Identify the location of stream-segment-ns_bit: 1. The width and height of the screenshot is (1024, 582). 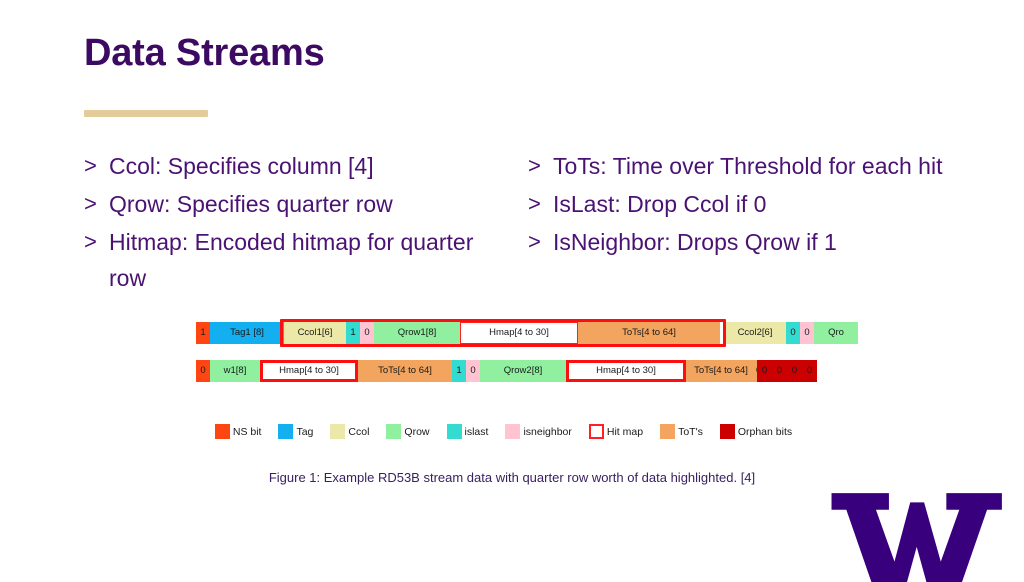
(203, 333).